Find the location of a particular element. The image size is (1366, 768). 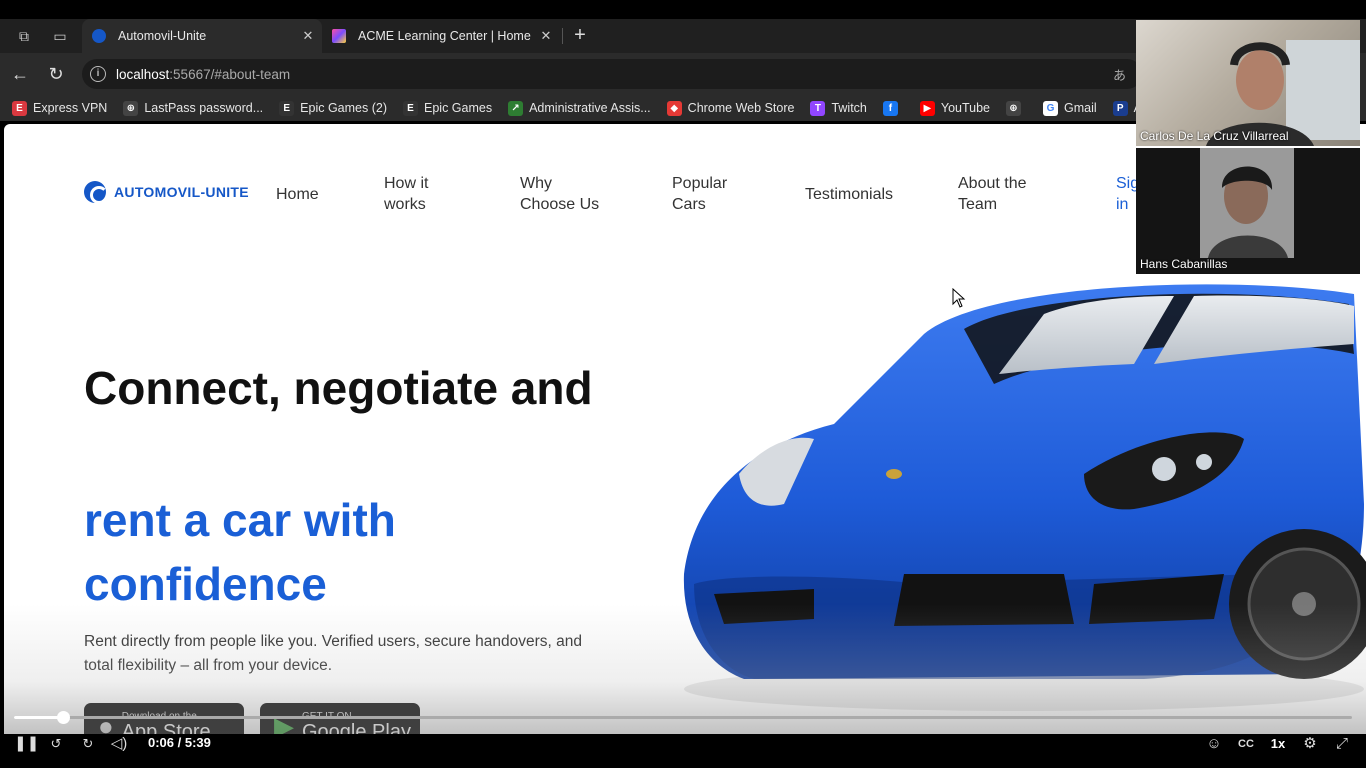

bookmark-item: E Express VPN is located at coordinates (60, 108).